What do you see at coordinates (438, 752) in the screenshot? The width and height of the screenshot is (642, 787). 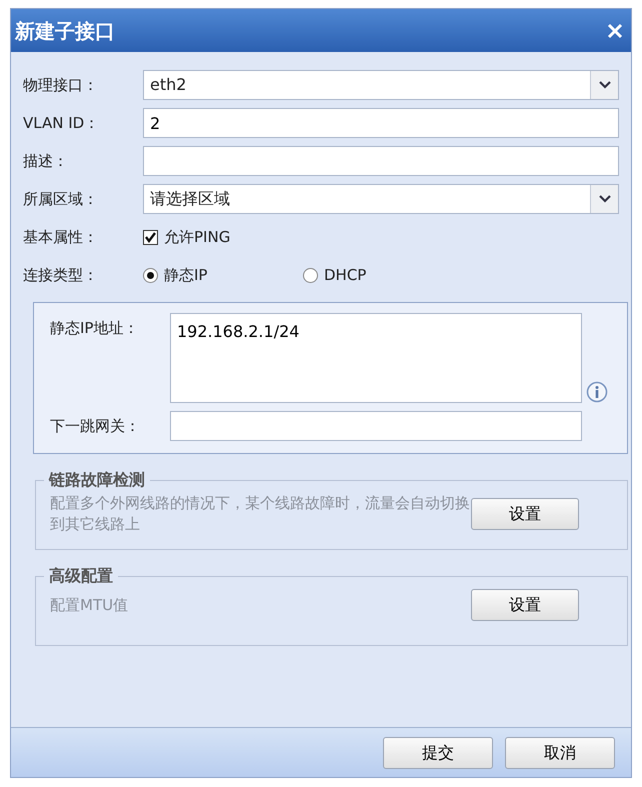 I see `dialog-button: 提交` at bounding box center [438, 752].